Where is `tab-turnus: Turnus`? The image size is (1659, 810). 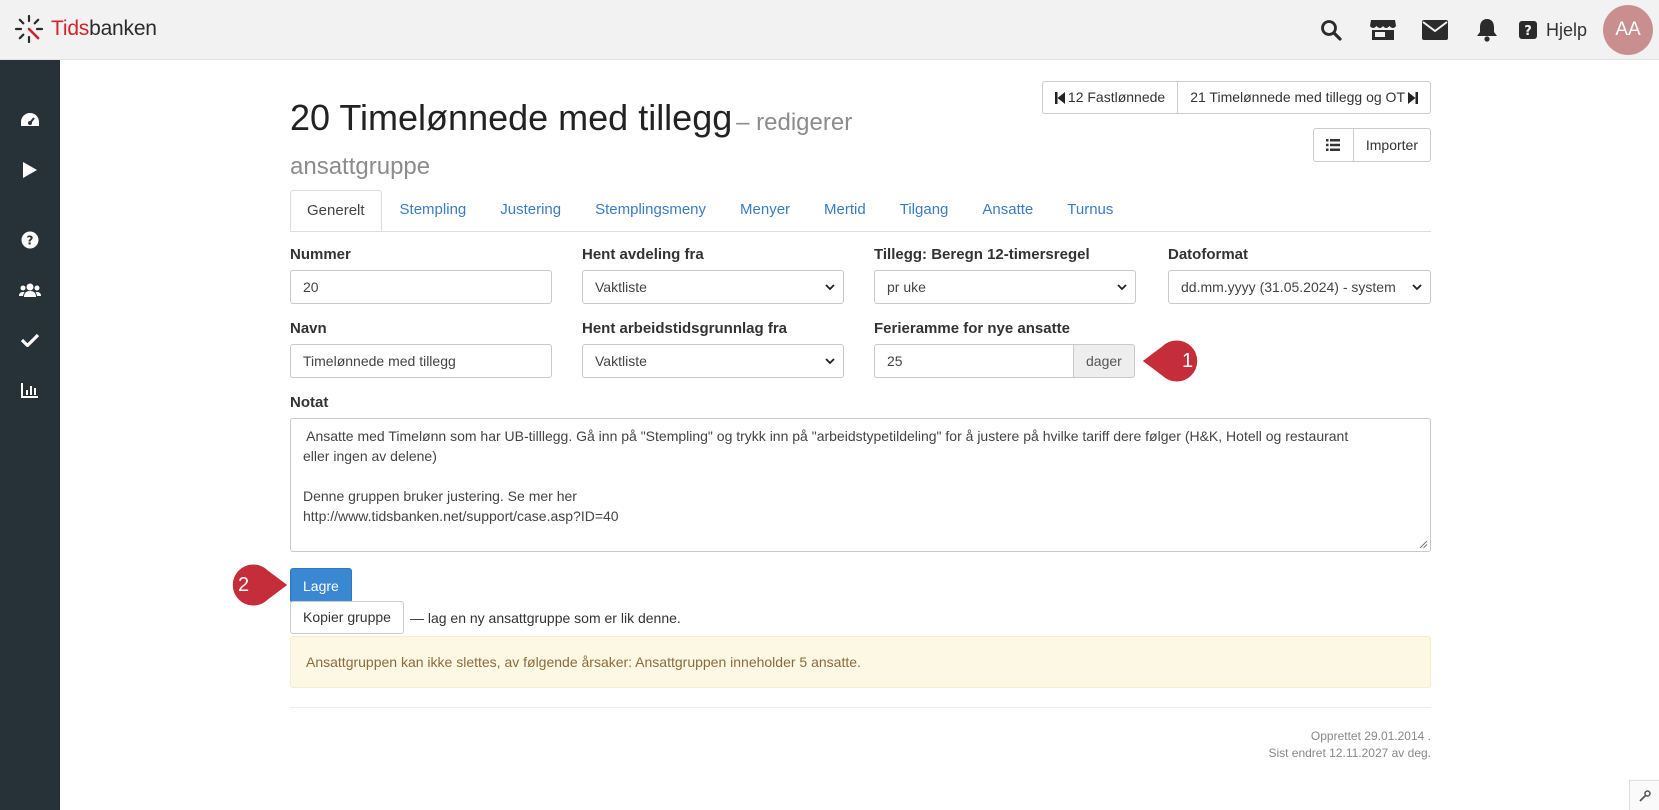
tab-turnus: Turnus is located at coordinates (1090, 210).